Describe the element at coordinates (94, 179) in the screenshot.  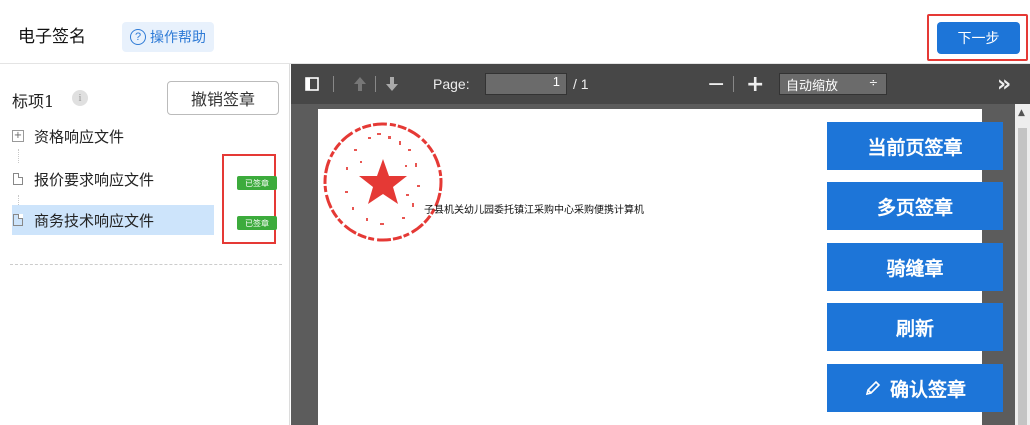
I see `tree-item-label: 报价要求响应文件` at that location.